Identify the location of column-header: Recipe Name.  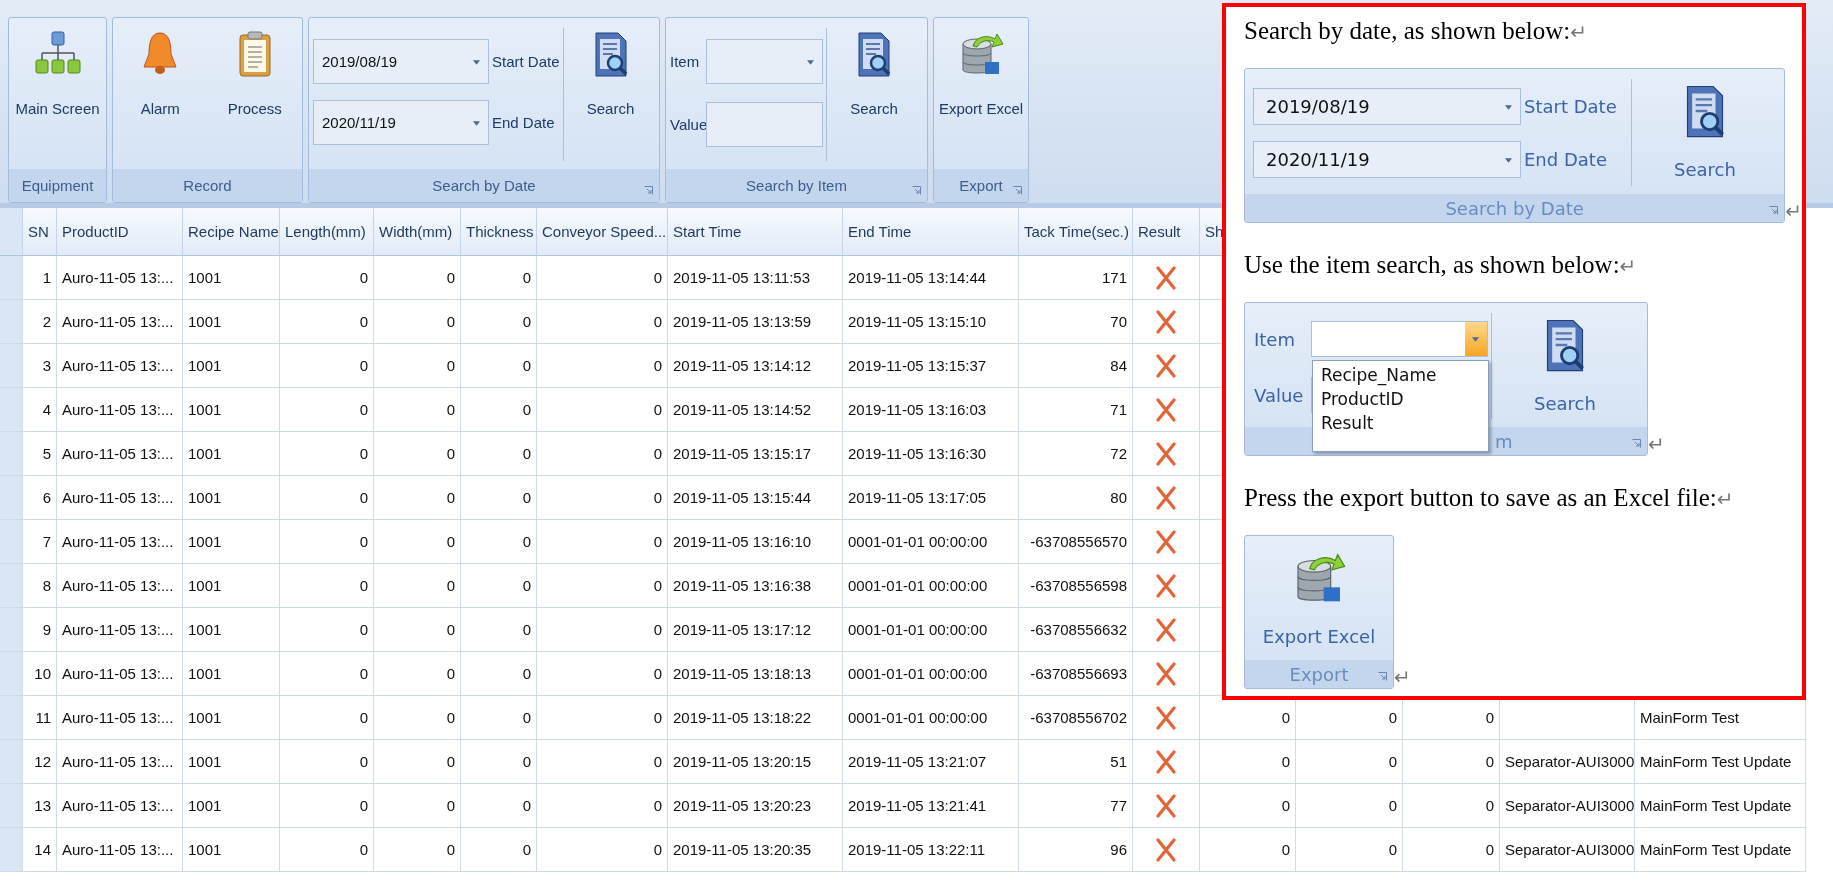
(231, 232).